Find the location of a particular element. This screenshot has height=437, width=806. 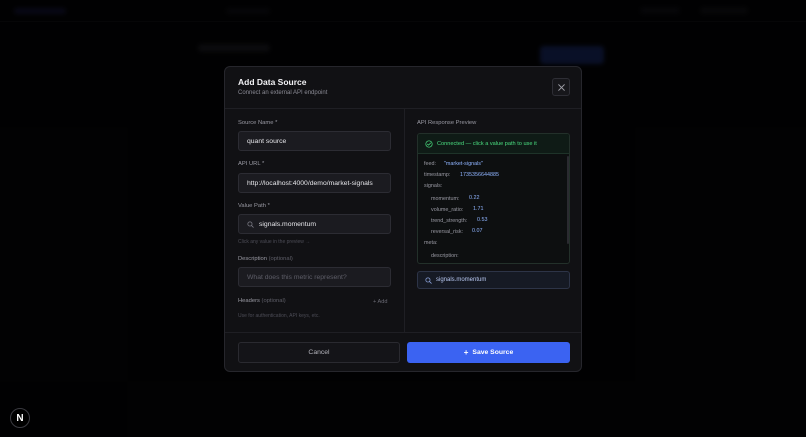

value-path-input: signals.momentum is located at coordinates (314, 224).